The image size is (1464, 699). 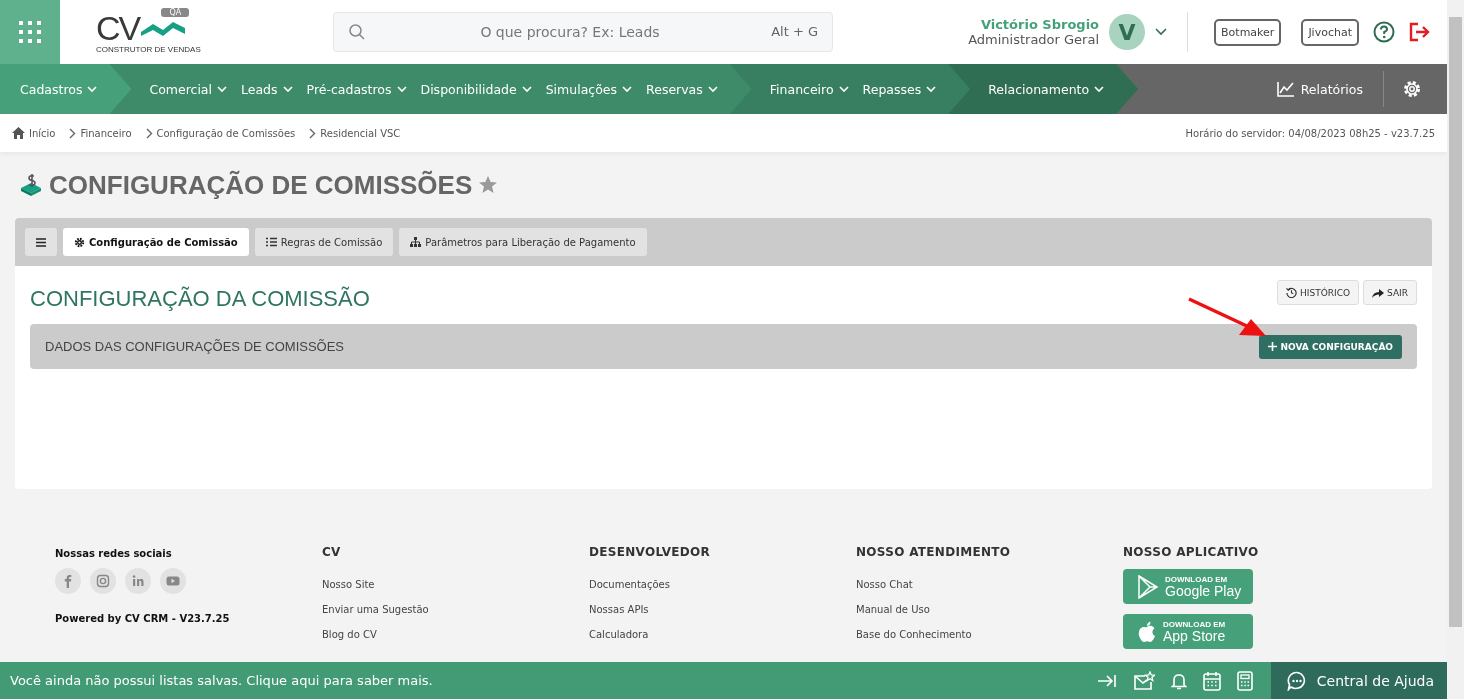 I want to click on collapse-icon, so click(x=1106, y=680).